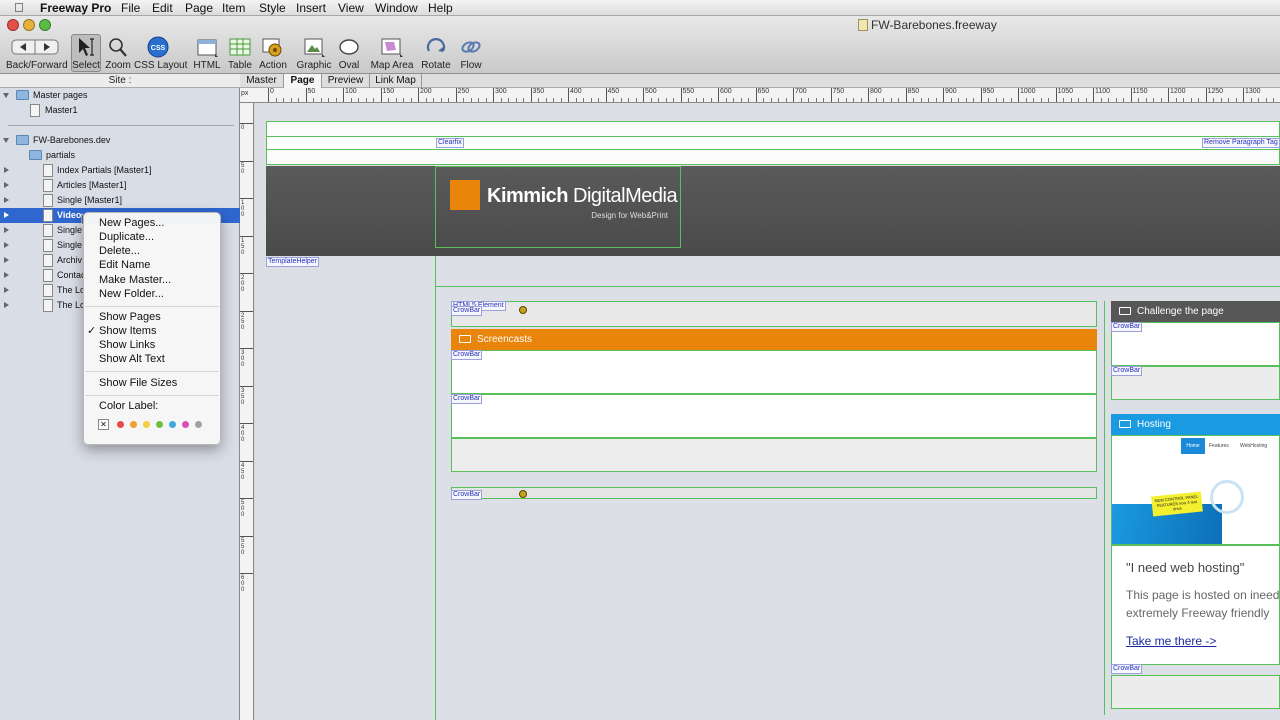 The height and width of the screenshot is (720, 1280). I want to click on screencast-footer-box, so click(774, 455).